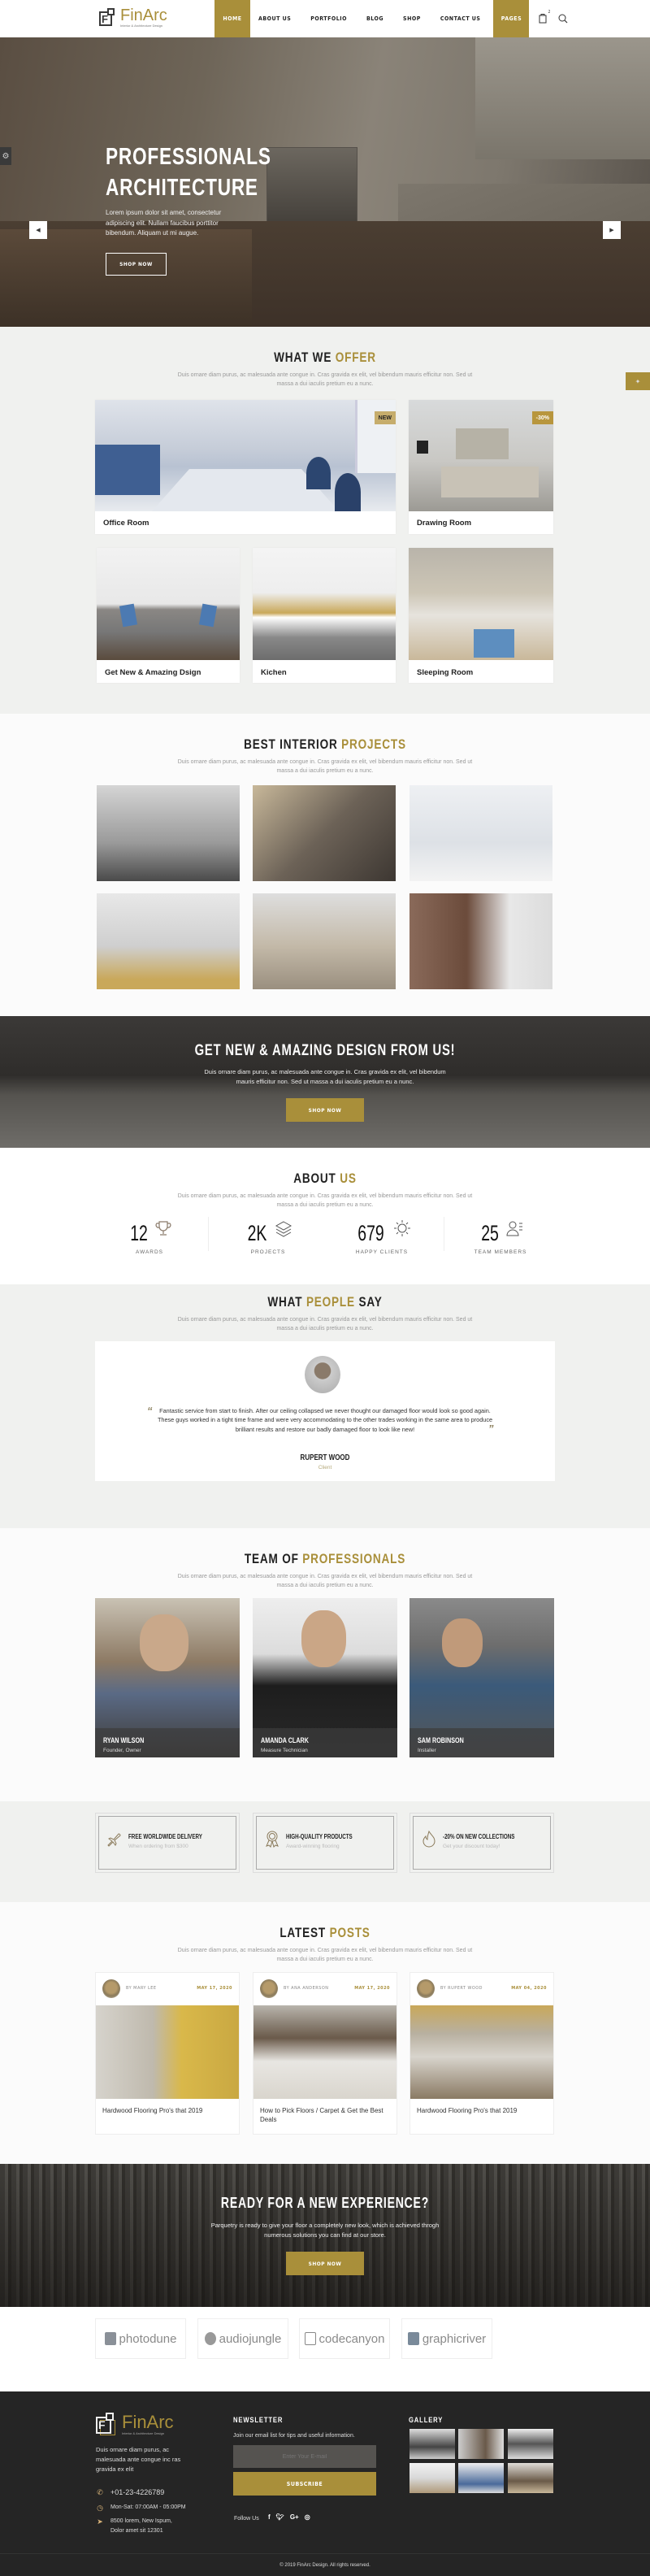 The image size is (650, 2576). What do you see at coordinates (325, 1110) in the screenshot?
I see `banner-shop-now-button: SHOP NOW` at bounding box center [325, 1110].